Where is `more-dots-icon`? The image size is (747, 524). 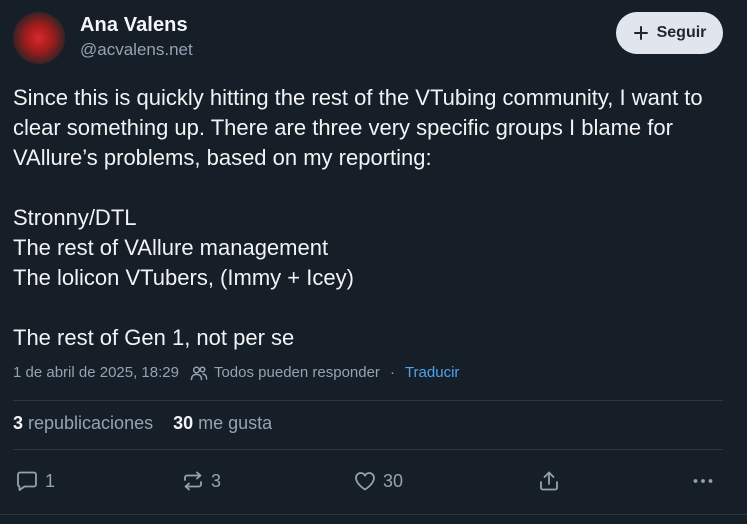
more-dots-icon is located at coordinates (703, 481).